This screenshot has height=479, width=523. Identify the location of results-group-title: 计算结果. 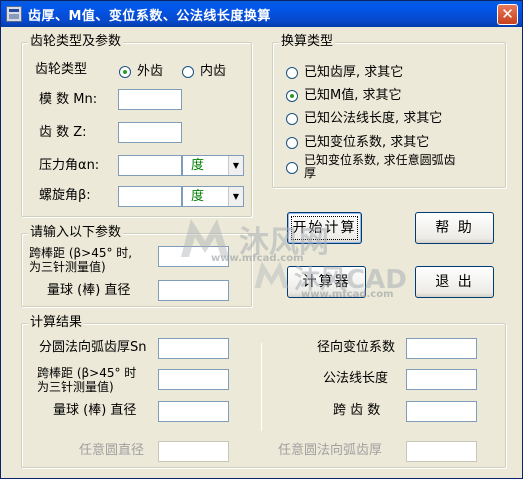
(56, 323).